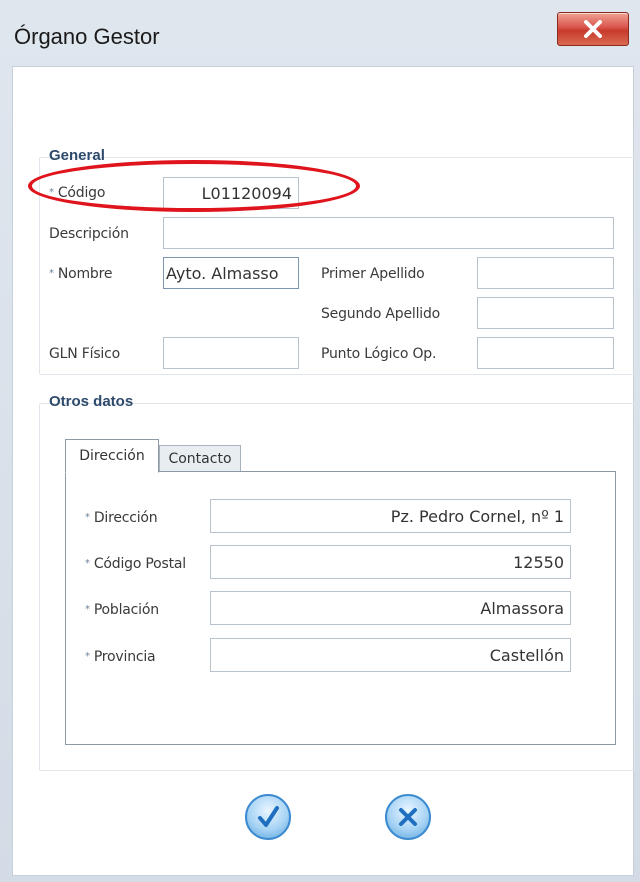 This screenshot has width=640, height=882. I want to click on poblacion-label: * Población, so click(122, 610).